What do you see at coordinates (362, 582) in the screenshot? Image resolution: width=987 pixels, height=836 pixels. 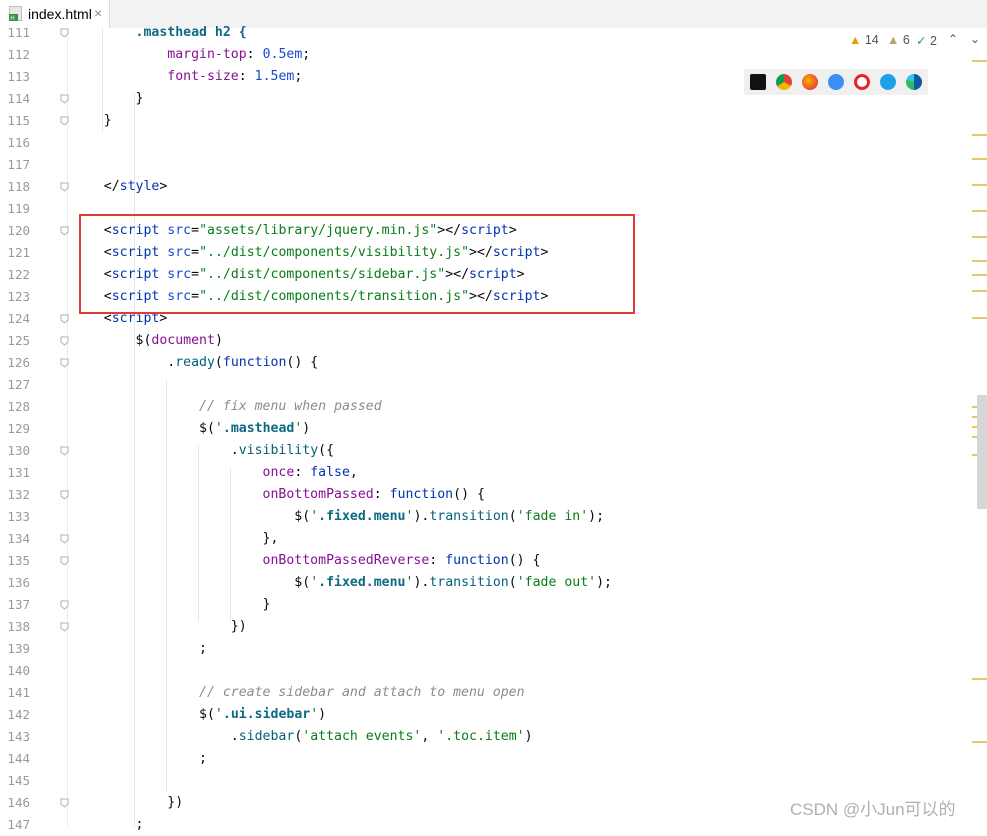 I see `code-token: .fixed.menu` at bounding box center [362, 582].